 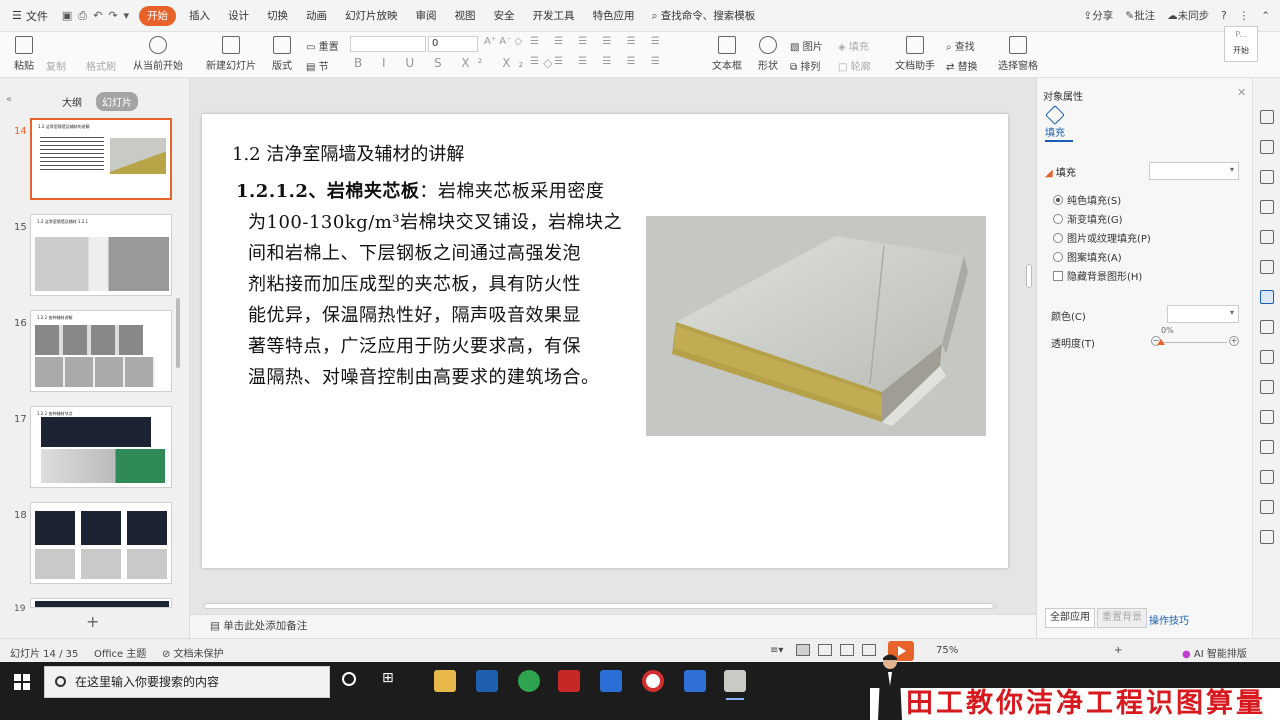 What do you see at coordinates (28, 16) in the screenshot?
I see `file-menu: ☰ 文件` at bounding box center [28, 16].